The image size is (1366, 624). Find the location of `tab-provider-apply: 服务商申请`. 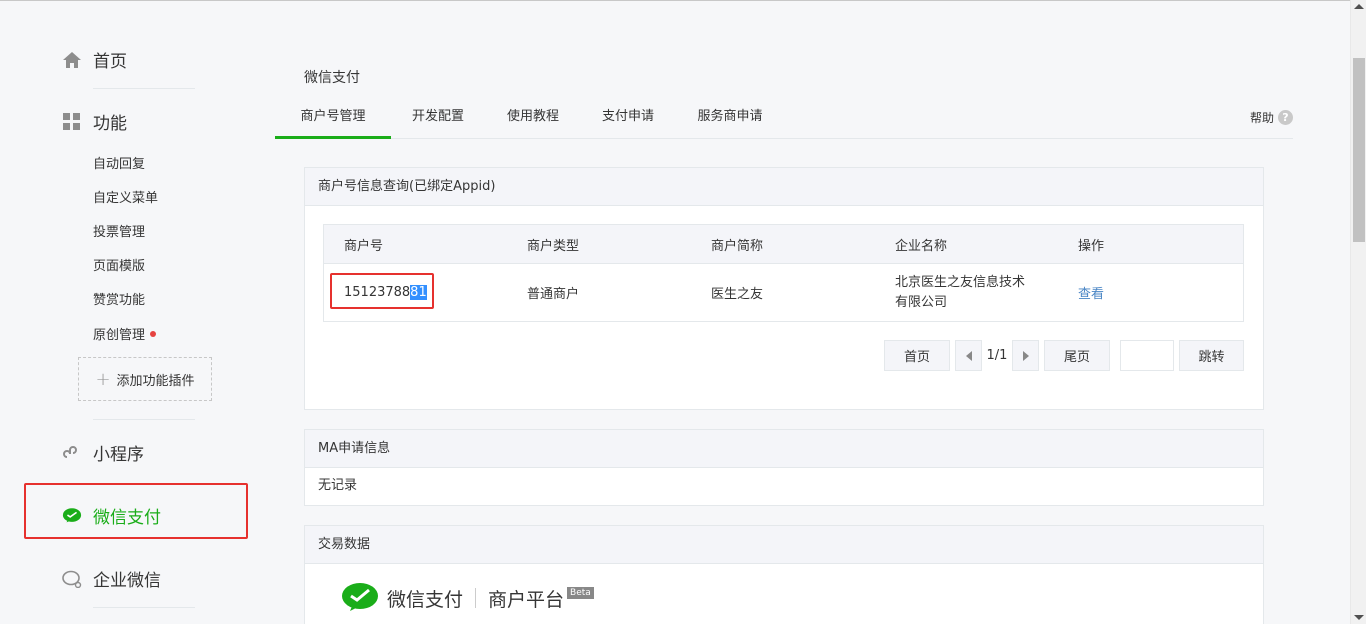

tab-provider-apply: 服务商申请 is located at coordinates (730, 119).